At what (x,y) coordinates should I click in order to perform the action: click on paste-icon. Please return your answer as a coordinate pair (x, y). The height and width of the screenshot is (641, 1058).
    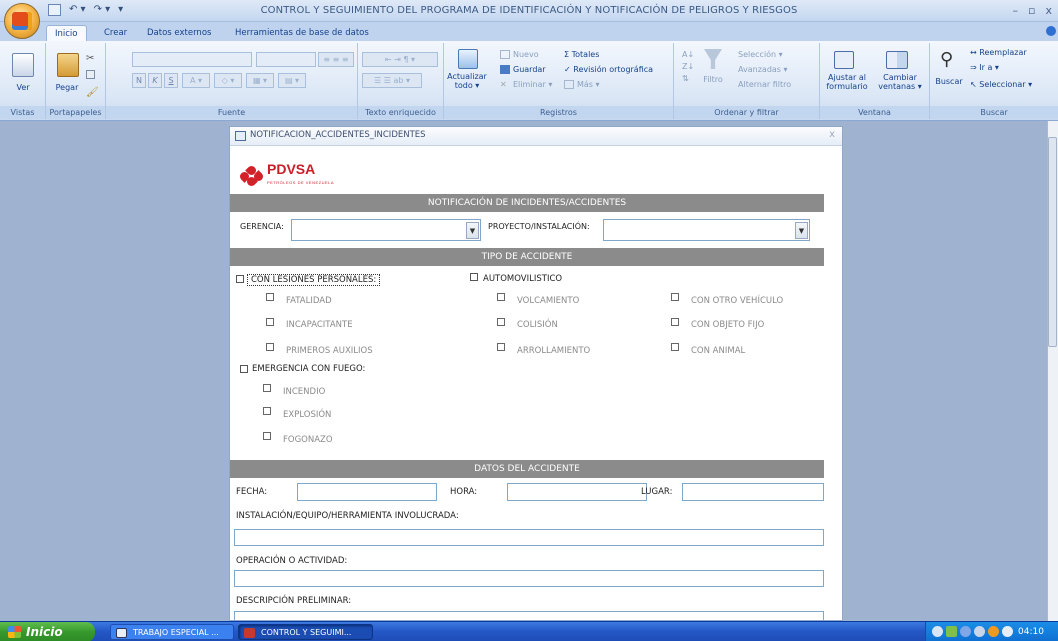
    Looking at the image, I should click on (68, 65).